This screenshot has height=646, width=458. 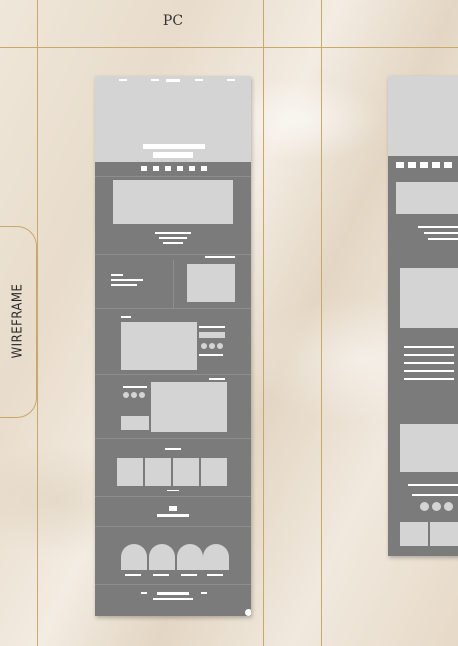 I want to click on icon-block, so click(x=173, y=508).